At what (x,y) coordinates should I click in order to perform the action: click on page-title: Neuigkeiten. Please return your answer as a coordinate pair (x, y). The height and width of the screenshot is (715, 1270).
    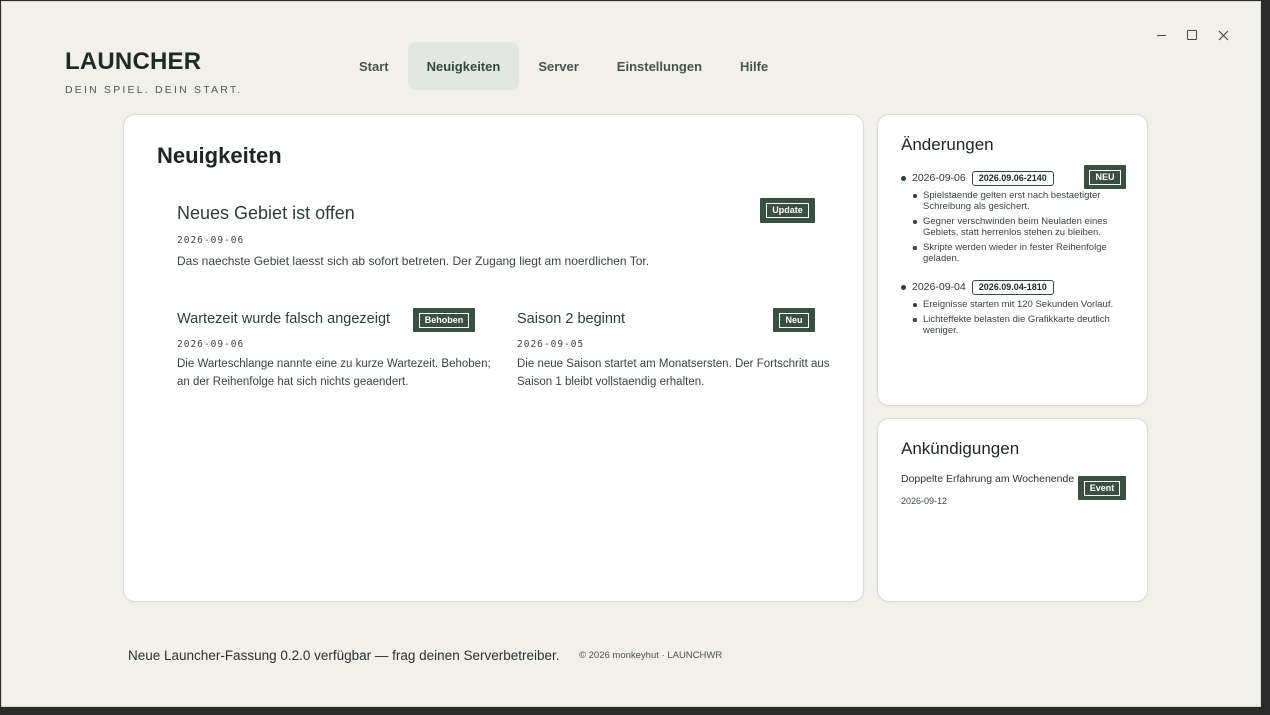
    Looking at the image, I should click on (219, 155).